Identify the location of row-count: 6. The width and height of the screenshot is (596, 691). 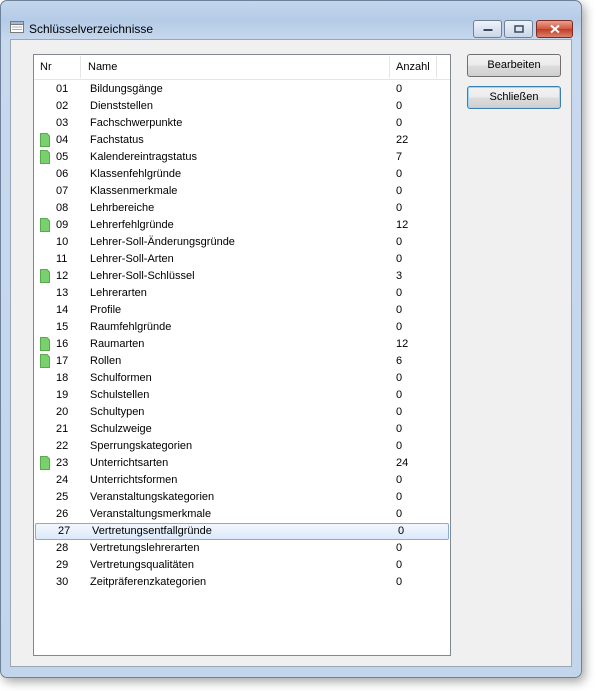
(399, 361).